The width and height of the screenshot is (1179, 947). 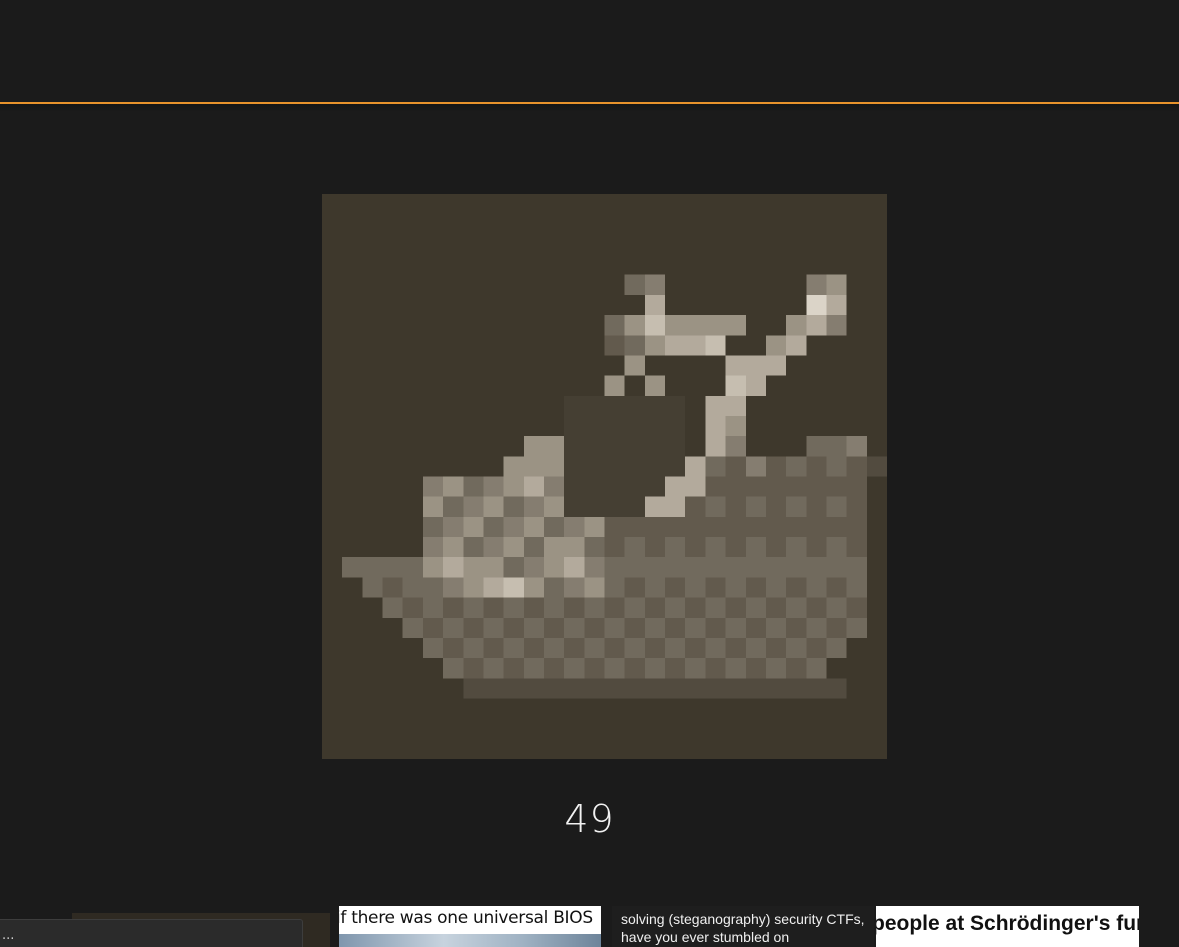 I want to click on thumbnail-caption: if there was one universal BIOS, so click(x=466, y=918).